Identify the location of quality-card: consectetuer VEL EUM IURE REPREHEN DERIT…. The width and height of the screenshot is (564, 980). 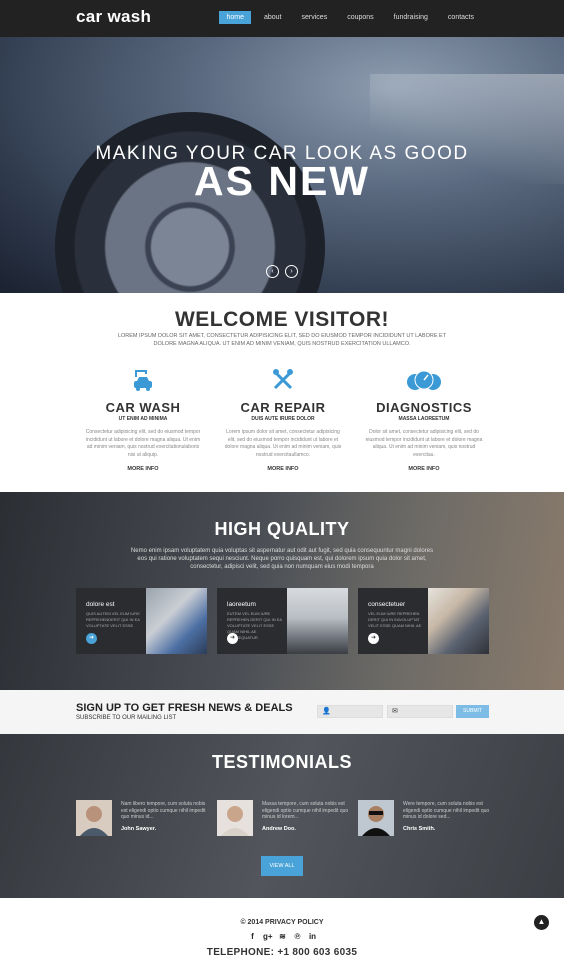
(423, 621).